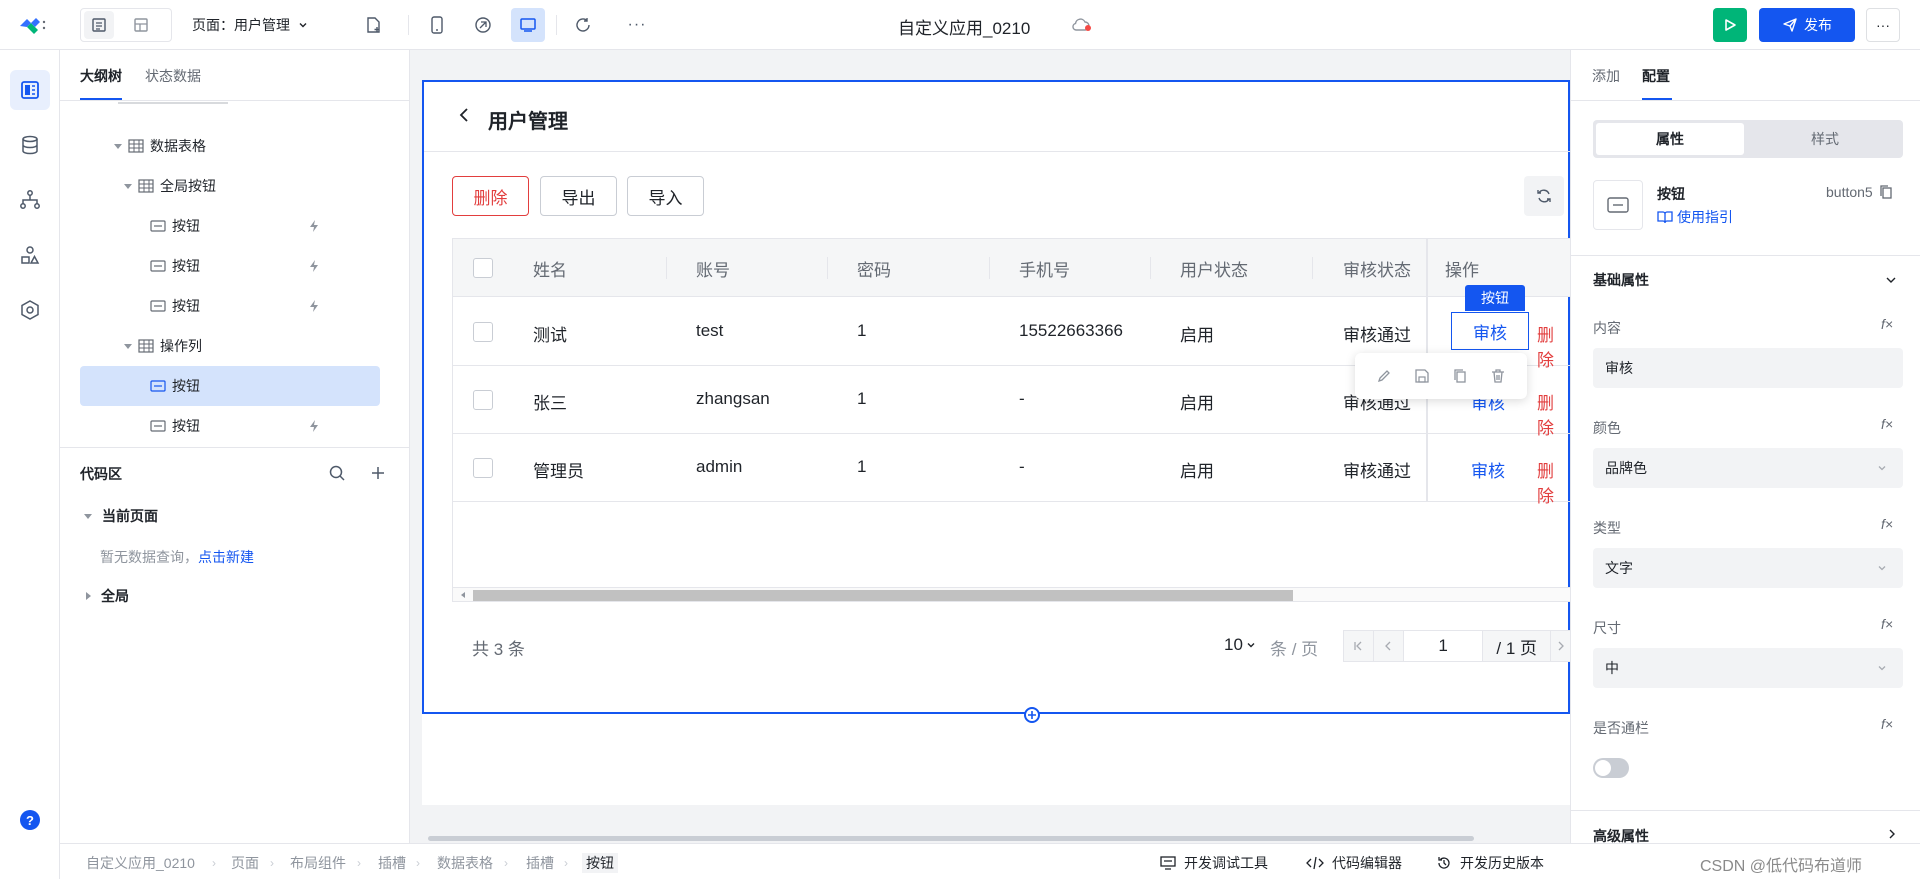 The image size is (1920, 879). Describe the element at coordinates (250, 25) in the screenshot. I see `page-selector: 页面： 用户管理` at that location.